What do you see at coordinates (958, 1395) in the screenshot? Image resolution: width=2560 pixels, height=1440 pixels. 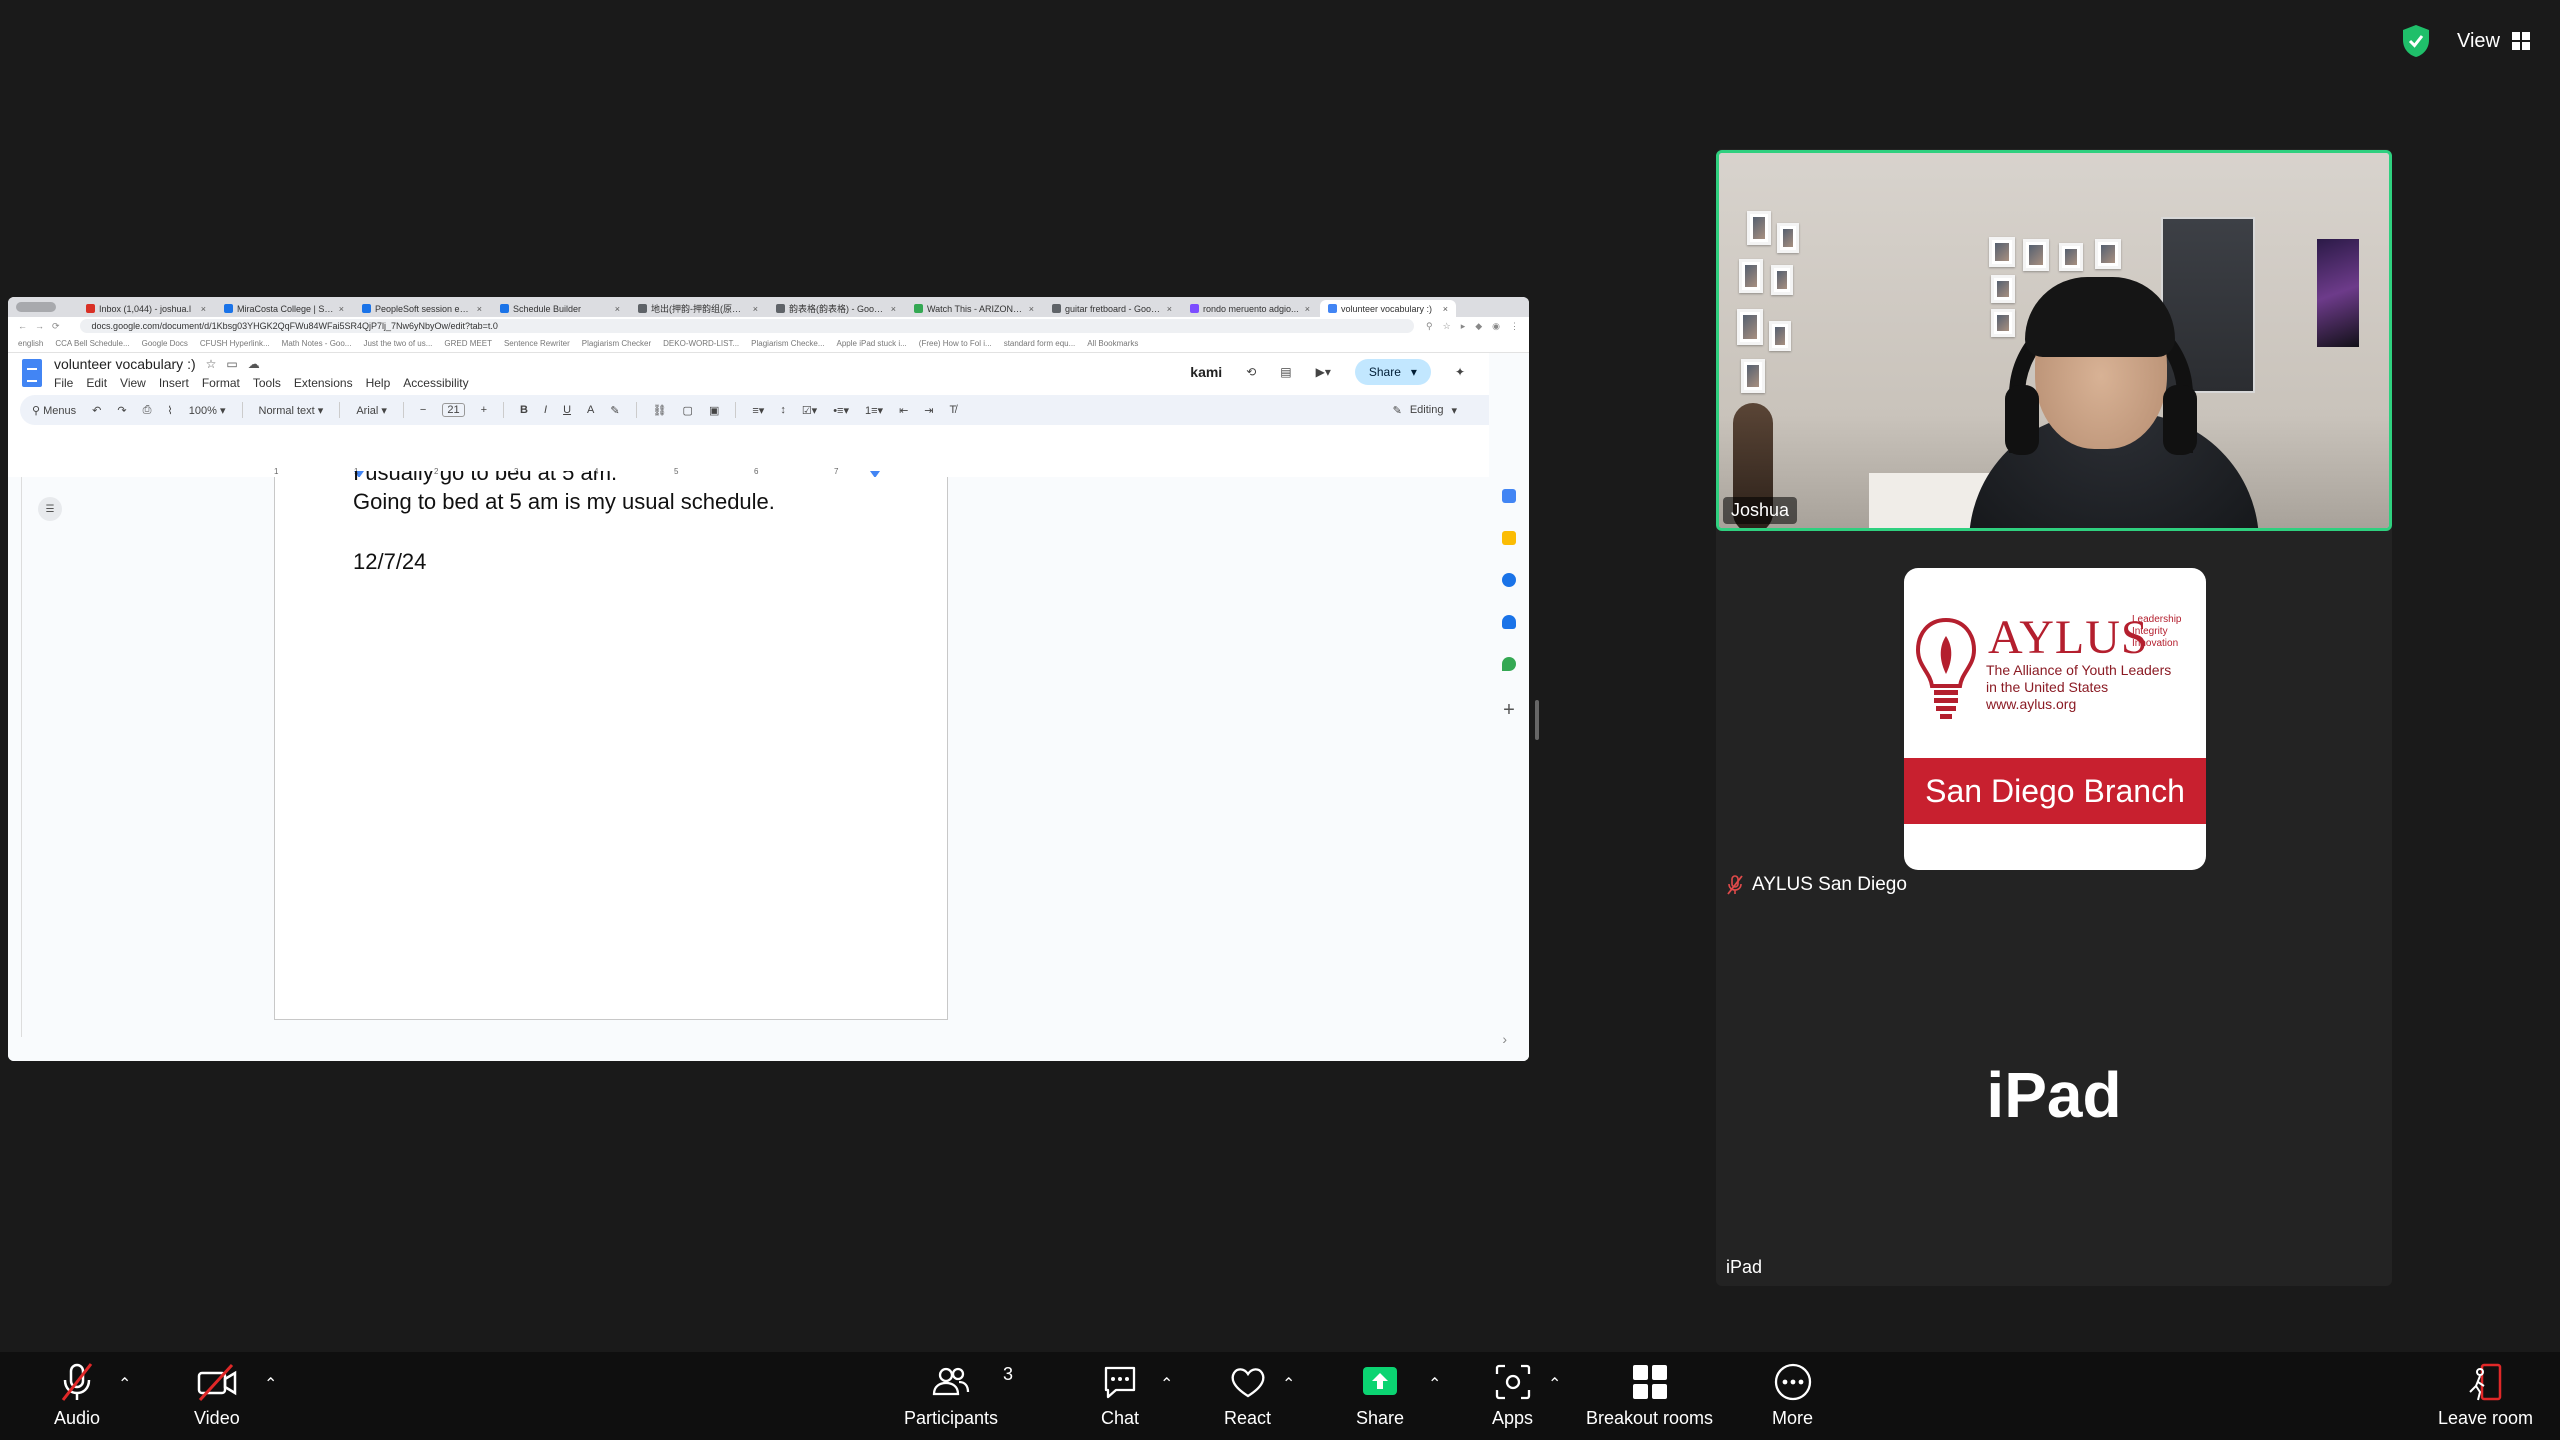 I see `participants-button: 3 Participants` at bounding box center [958, 1395].